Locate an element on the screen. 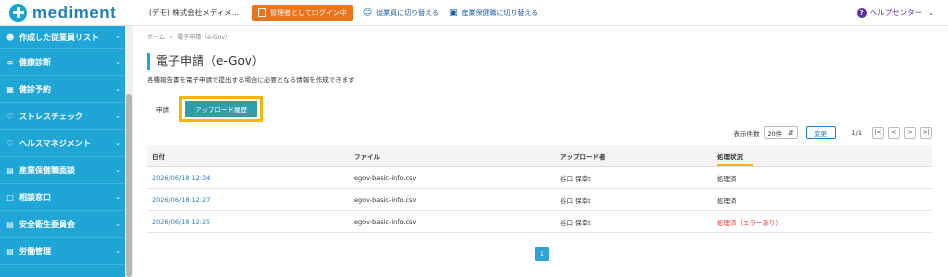  building-icon is located at coordinates (262, 12).